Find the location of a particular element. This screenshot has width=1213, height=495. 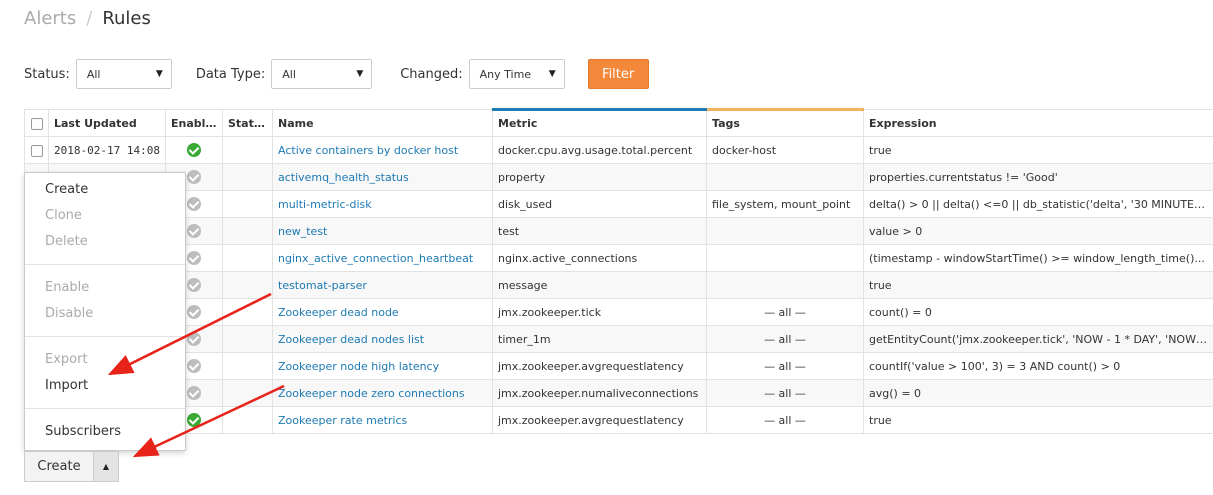

breadcrumb-alerts-link: Alerts is located at coordinates (50, 18).